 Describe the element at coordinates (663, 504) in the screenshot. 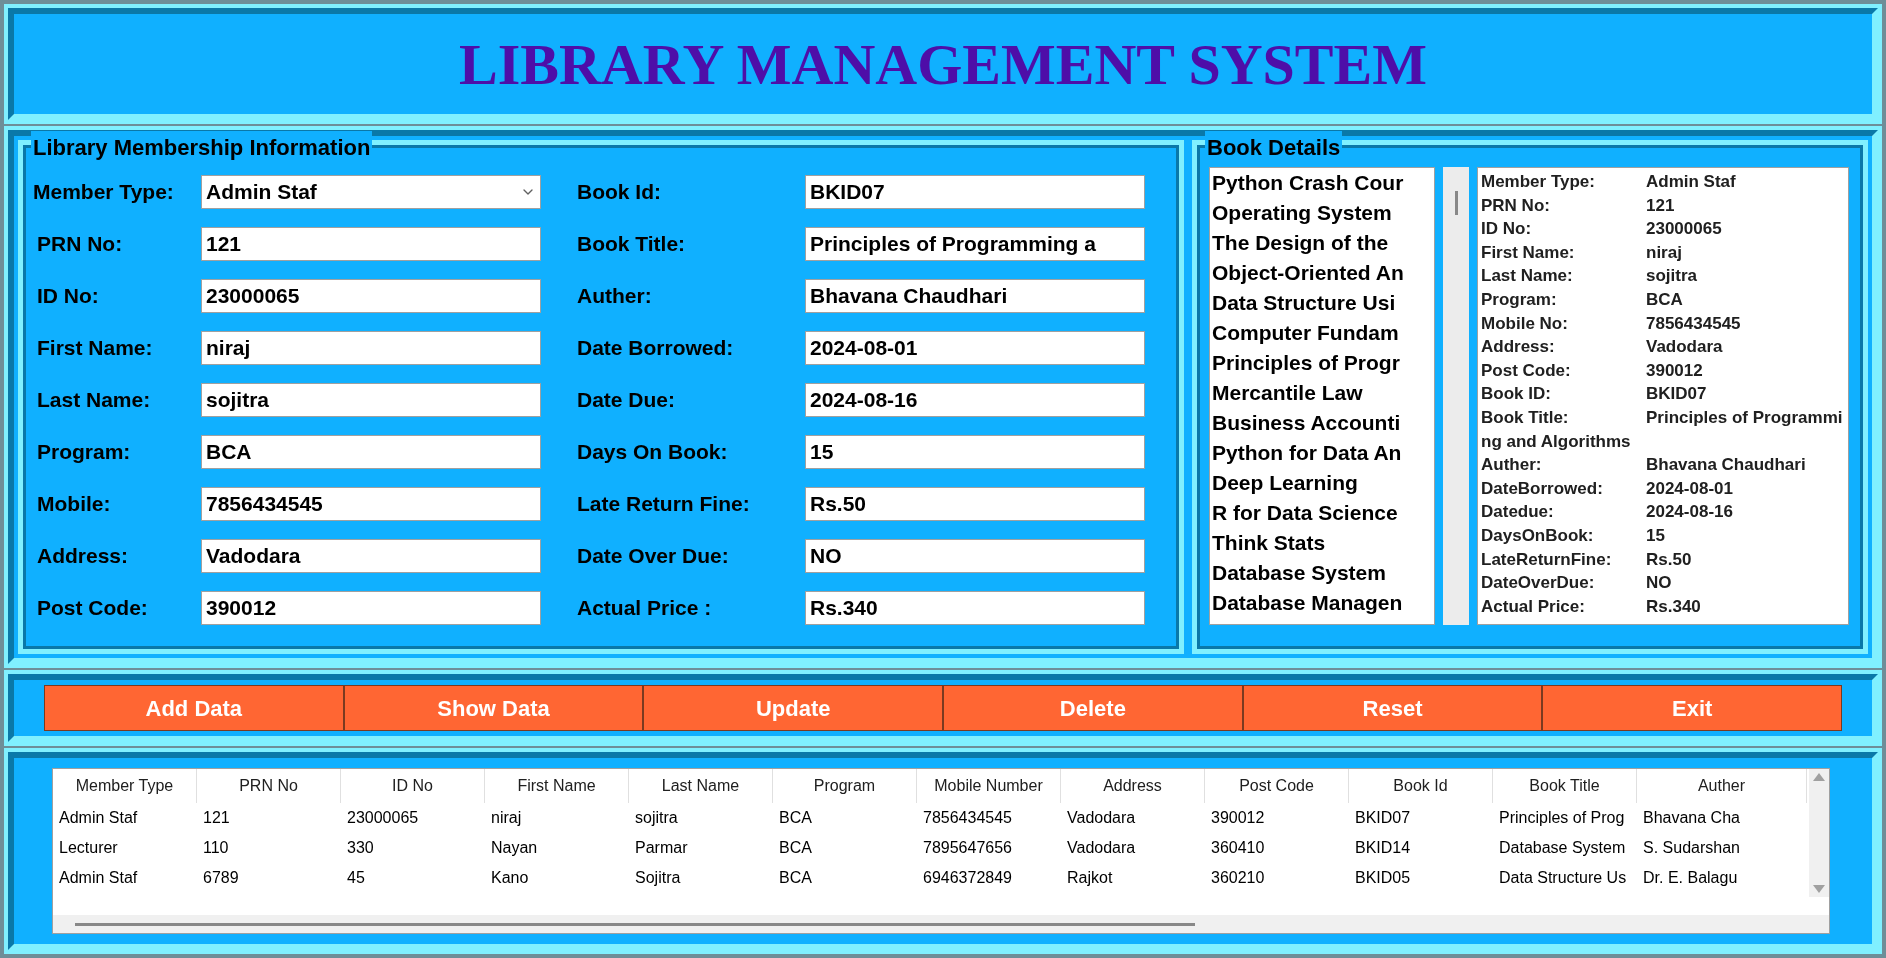

I see `field-label: Late Return Fine:` at that location.